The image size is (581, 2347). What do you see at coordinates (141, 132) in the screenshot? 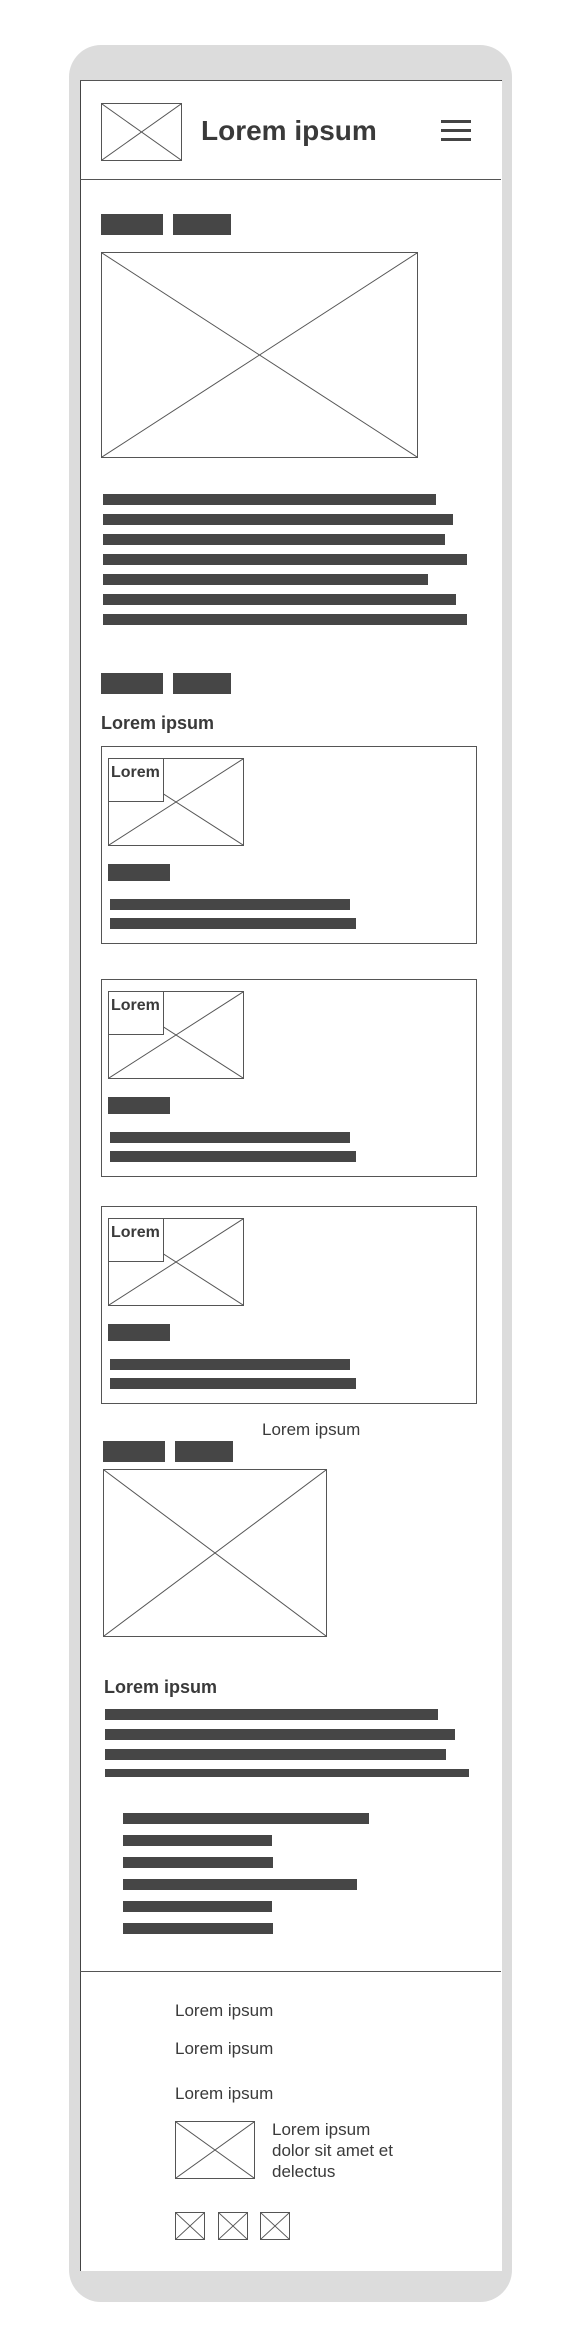
I see `logo-image-icon` at bounding box center [141, 132].